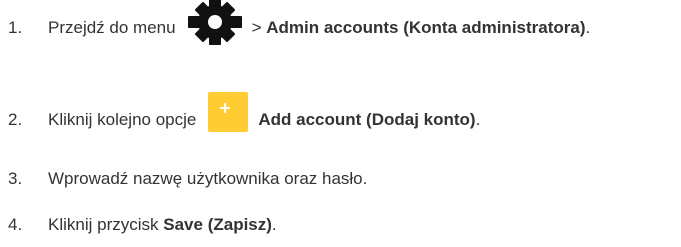  I want to click on step-number: 2., so click(15, 119).